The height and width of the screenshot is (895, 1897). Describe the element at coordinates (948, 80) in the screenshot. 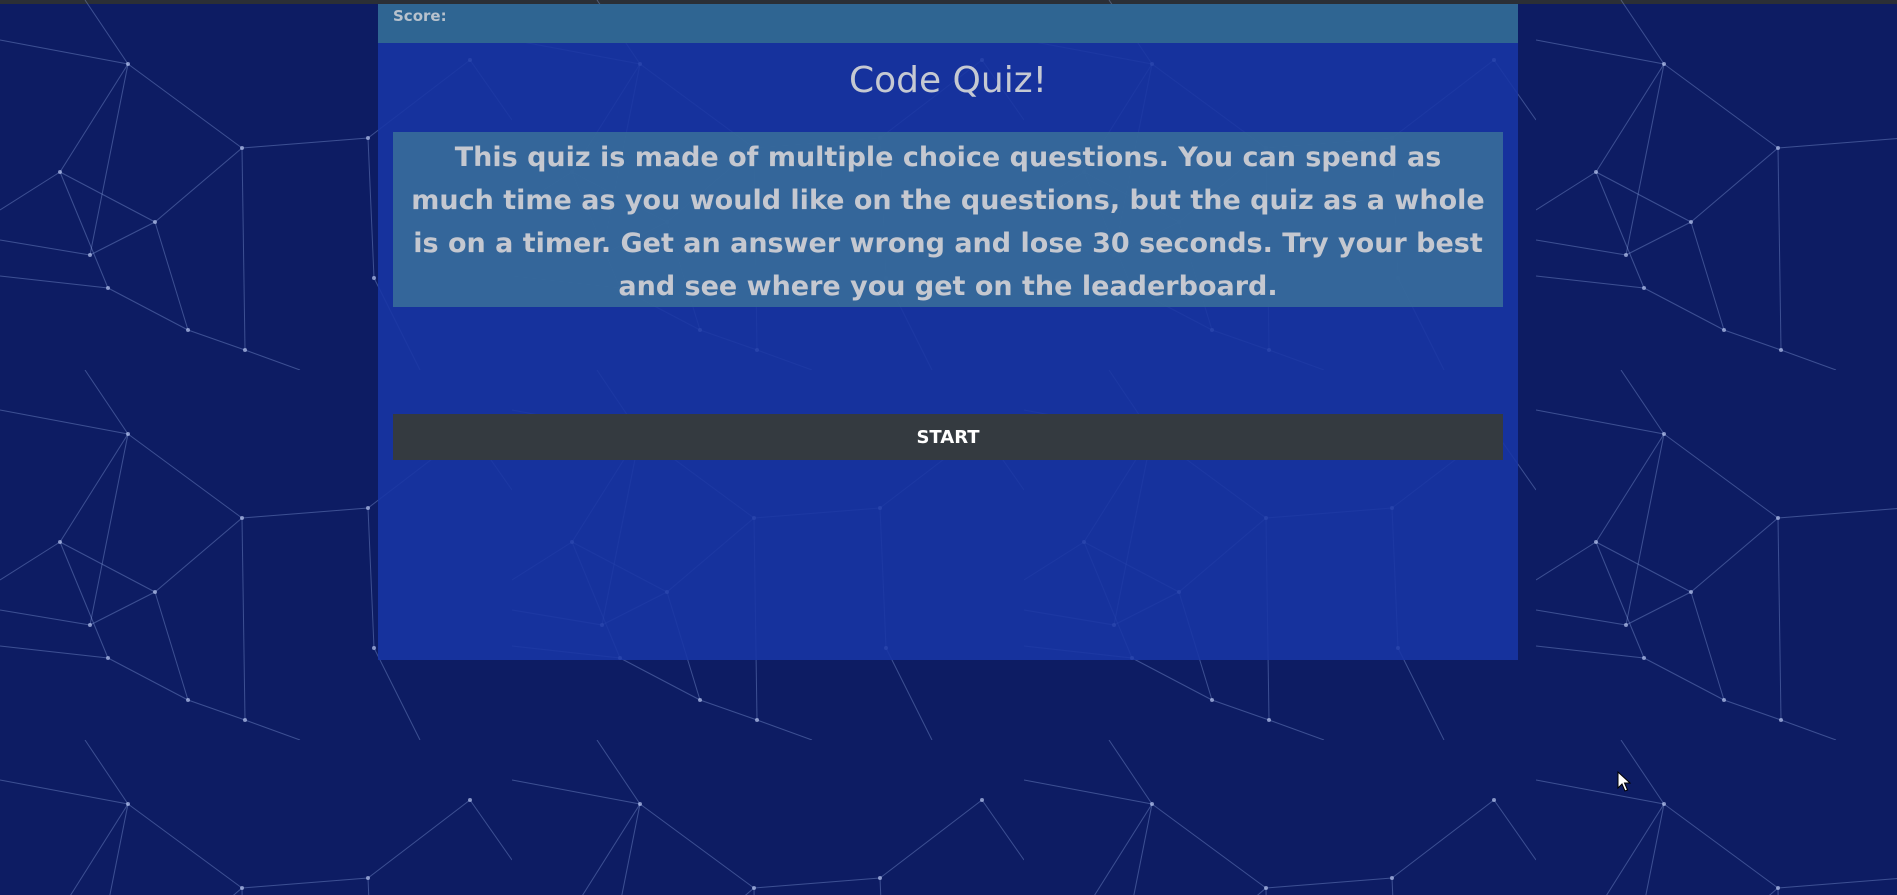

I see `quiz-title: Code Quiz!` at that location.